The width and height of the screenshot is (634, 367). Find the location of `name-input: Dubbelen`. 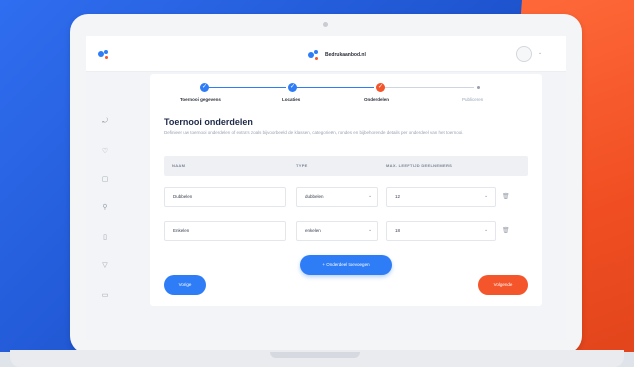

name-input: Dubbelen is located at coordinates (225, 197).